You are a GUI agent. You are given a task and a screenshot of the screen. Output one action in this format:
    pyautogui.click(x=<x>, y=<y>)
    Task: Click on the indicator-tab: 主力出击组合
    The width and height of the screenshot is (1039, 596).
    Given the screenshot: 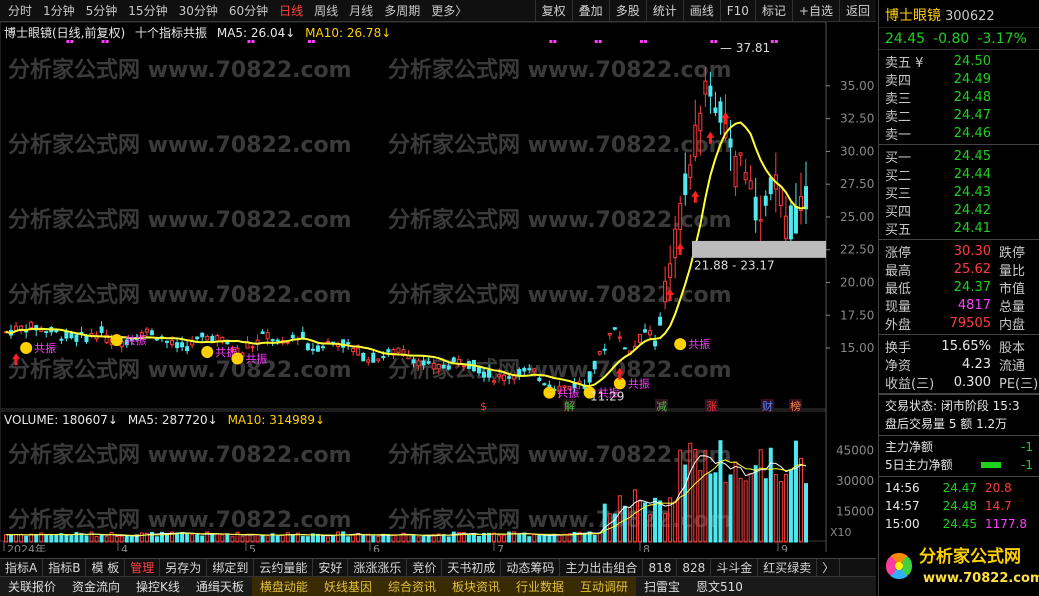 What is the action you would take?
    pyautogui.click(x=602, y=567)
    